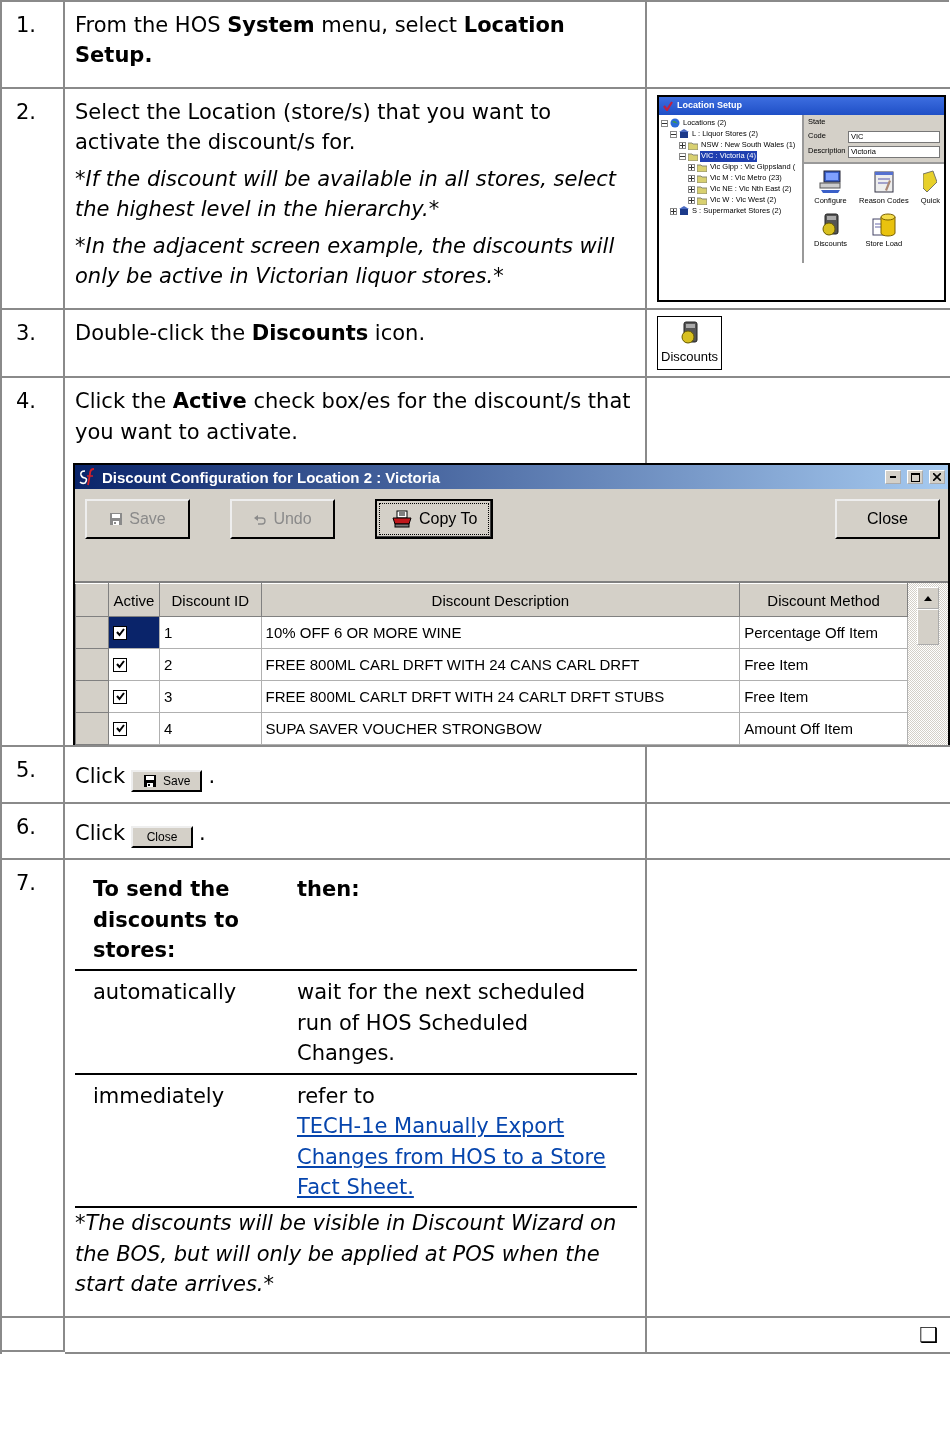 The image size is (950, 1445). What do you see at coordinates (251, 333) in the screenshot?
I see `step-text: Double-click the Discounts icon.` at bounding box center [251, 333].